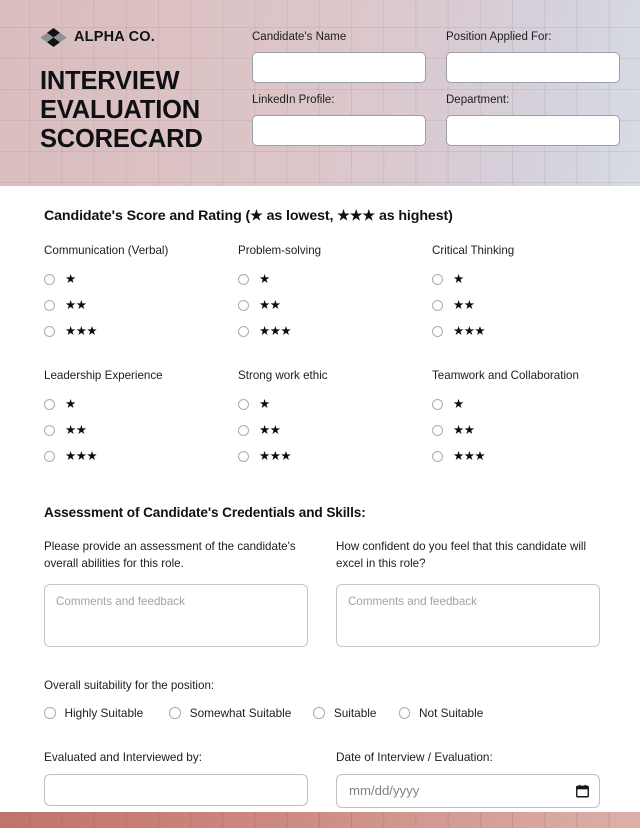  Describe the element at coordinates (146, 110) in the screenshot. I see `page-title: INTERVIEW EVALUATION SCORECARD` at that location.